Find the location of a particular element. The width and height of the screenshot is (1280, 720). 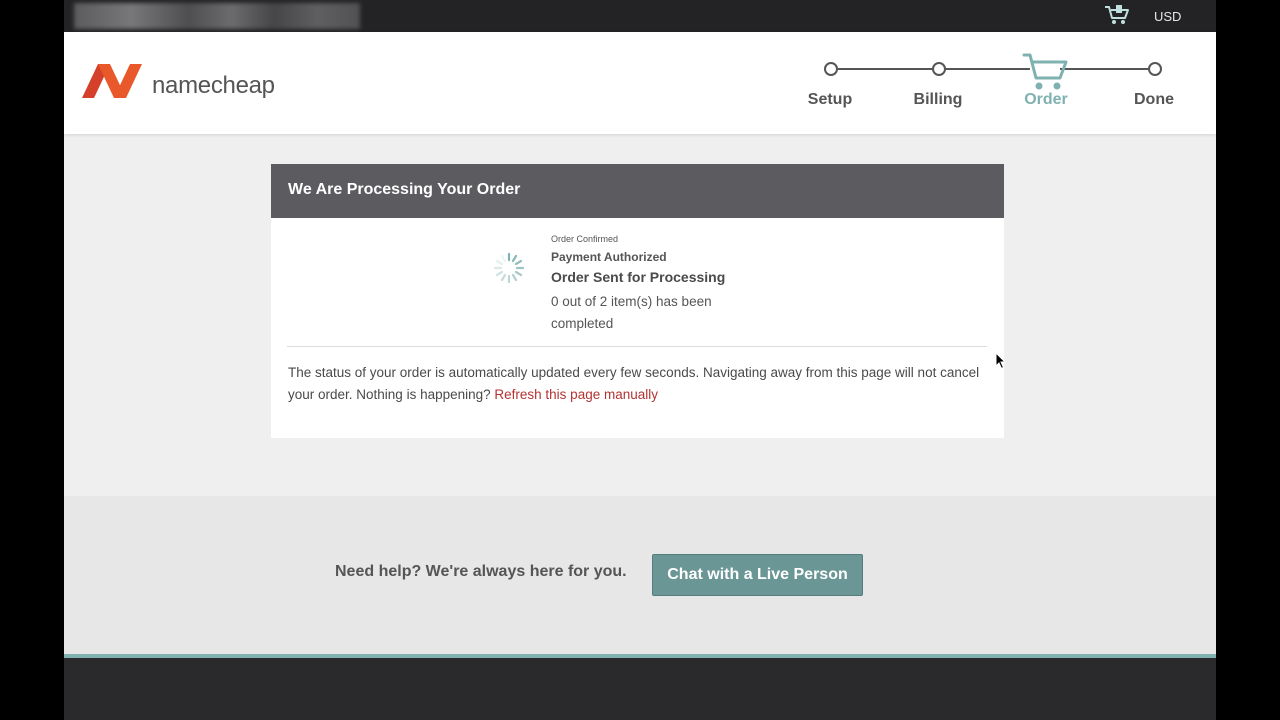

status-order-confirmed: Order Confirmed is located at coordinates (585, 239).